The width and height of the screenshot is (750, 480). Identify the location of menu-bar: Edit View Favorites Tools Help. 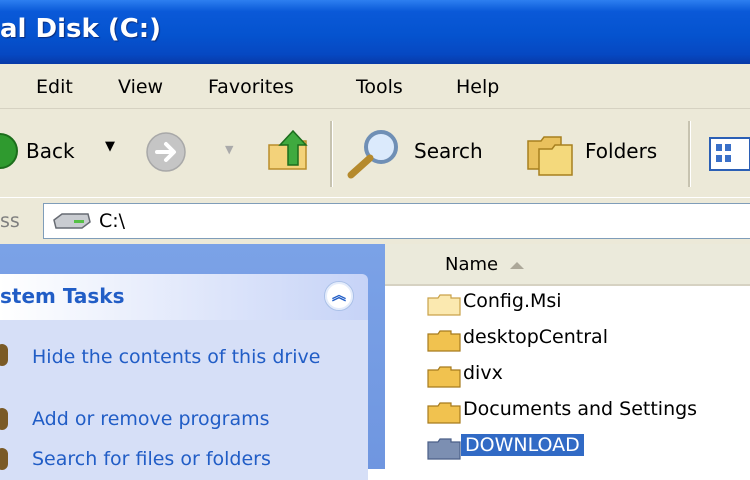
(375, 86).